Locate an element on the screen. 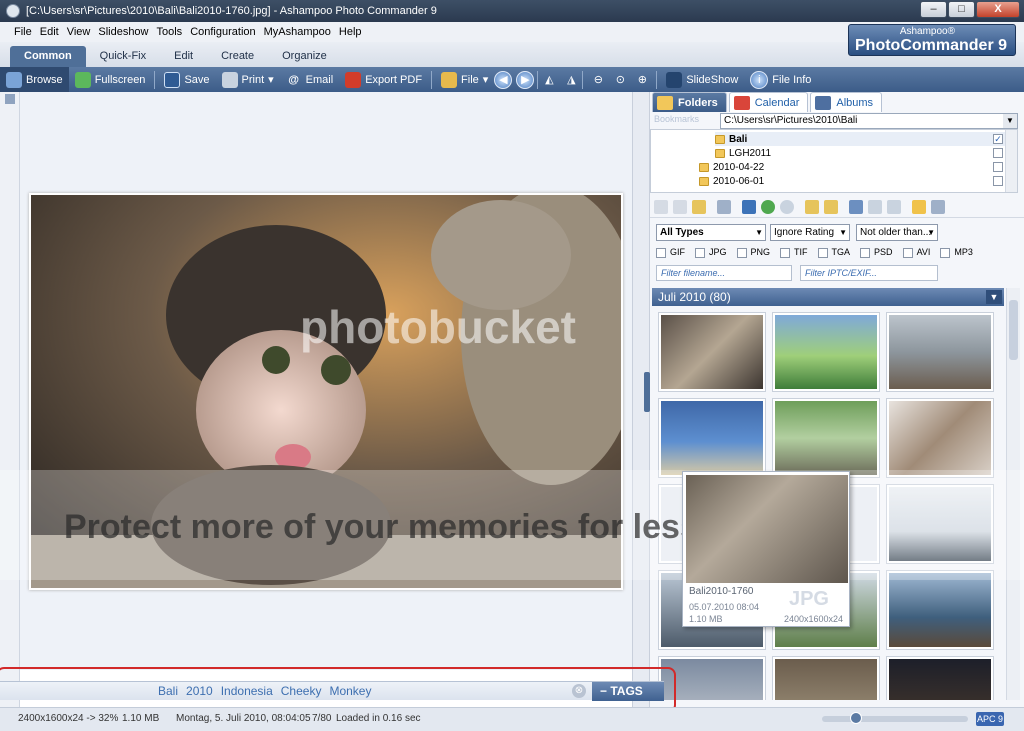 Image resolution: width=1024 pixels, height=731 pixels. menu-tools: Tools is located at coordinates (170, 32).